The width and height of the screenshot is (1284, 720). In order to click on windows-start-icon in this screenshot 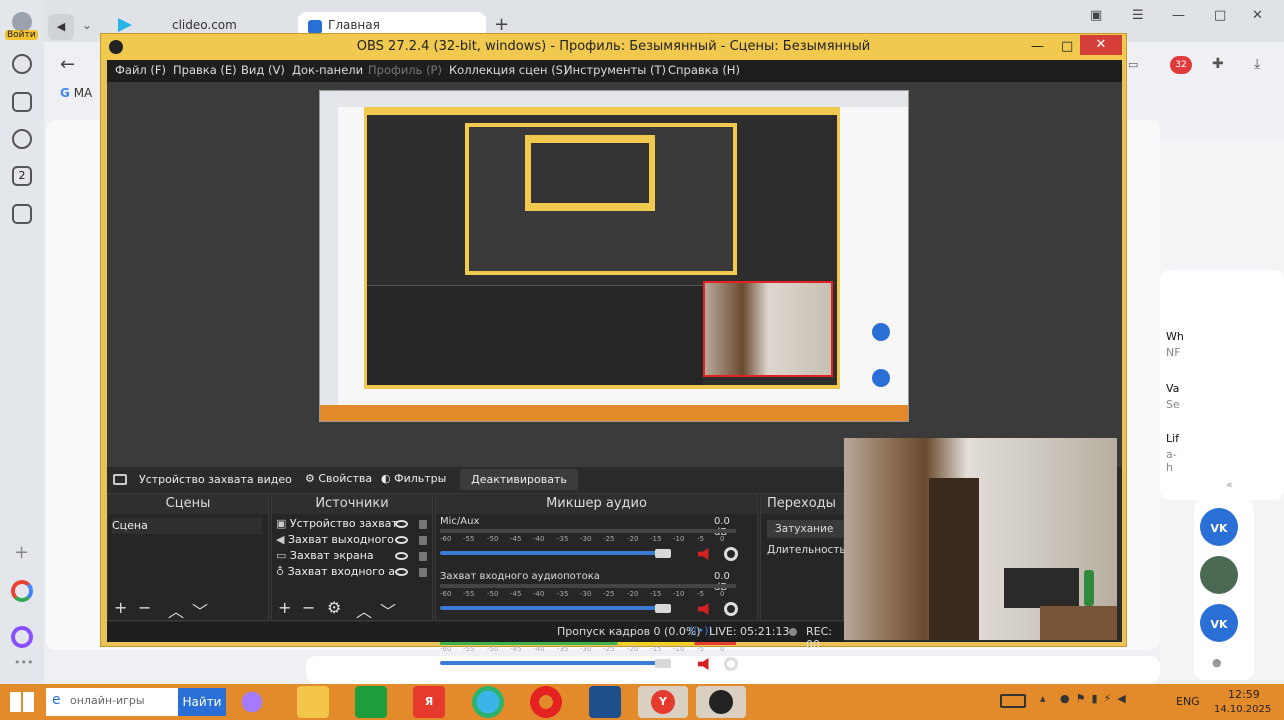, I will do `click(22, 702)`.